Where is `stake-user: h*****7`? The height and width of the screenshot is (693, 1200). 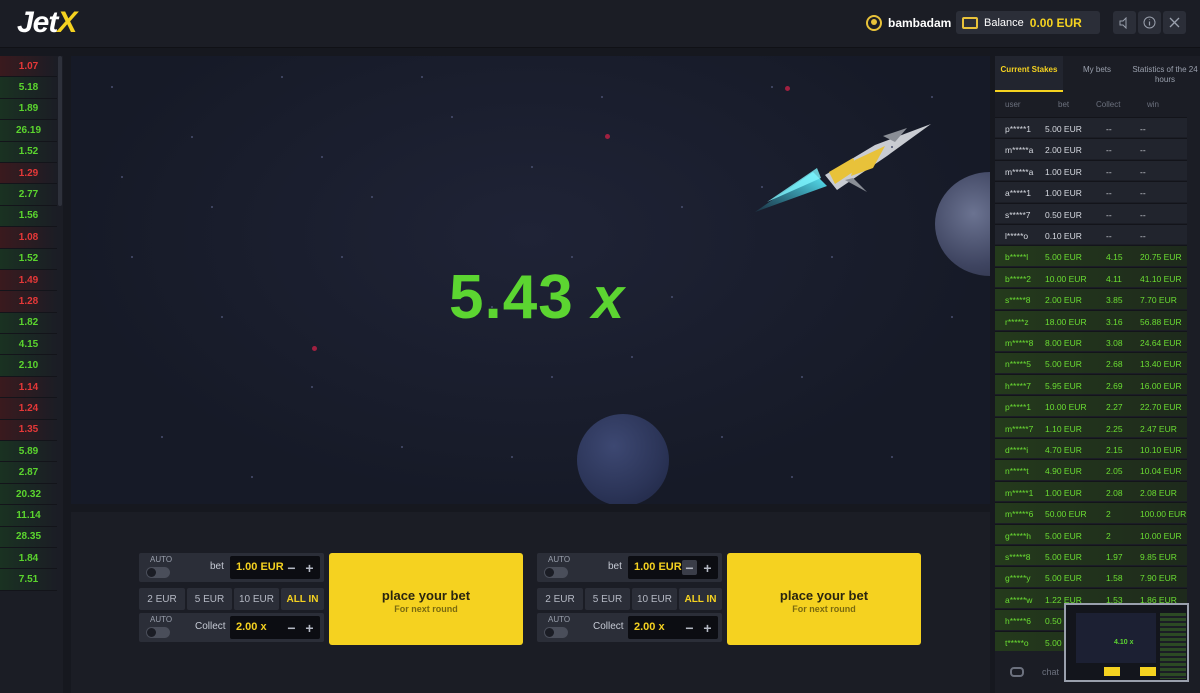
stake-user: h*****7 is located at coordinates (1018, 385).